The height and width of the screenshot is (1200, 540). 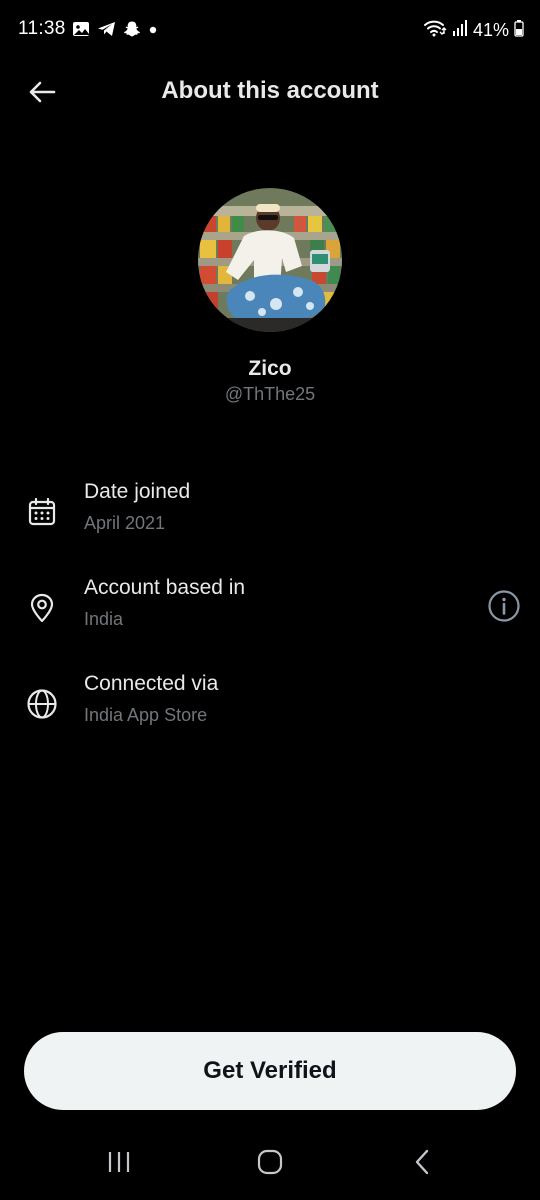 What do you see at coordinates (153, 29) in the screenshot?
I see `notification-dot-icon` at bounding box center [153, 29].